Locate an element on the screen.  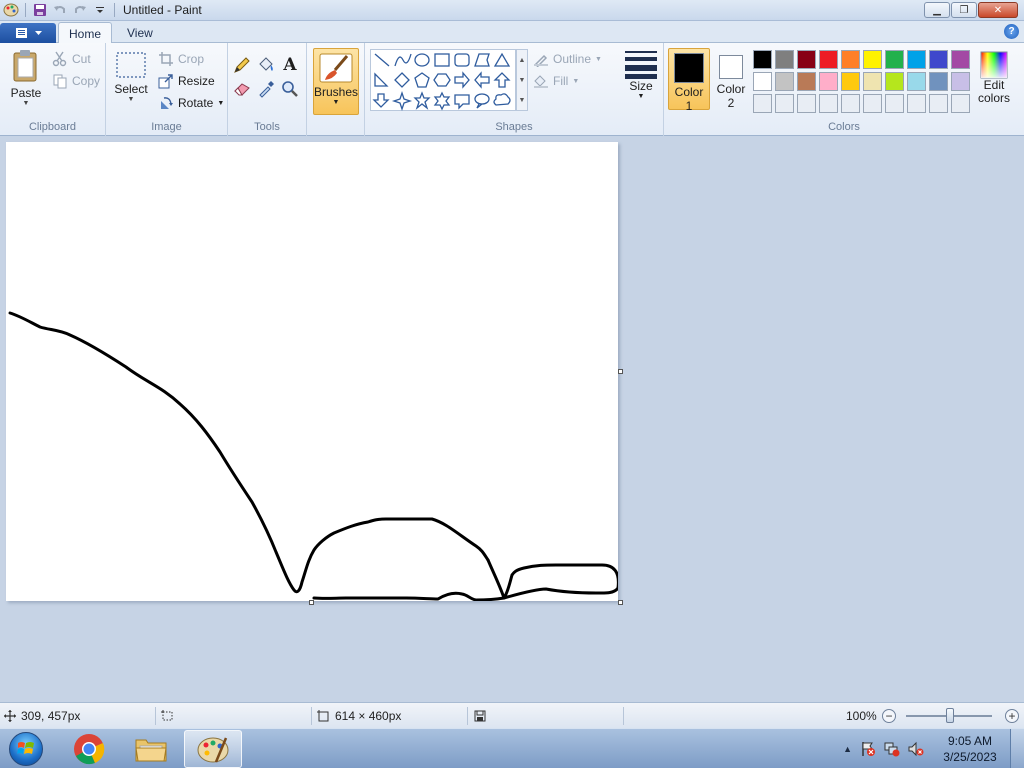
resize-button: Resize is located at coordinates (186, 81).